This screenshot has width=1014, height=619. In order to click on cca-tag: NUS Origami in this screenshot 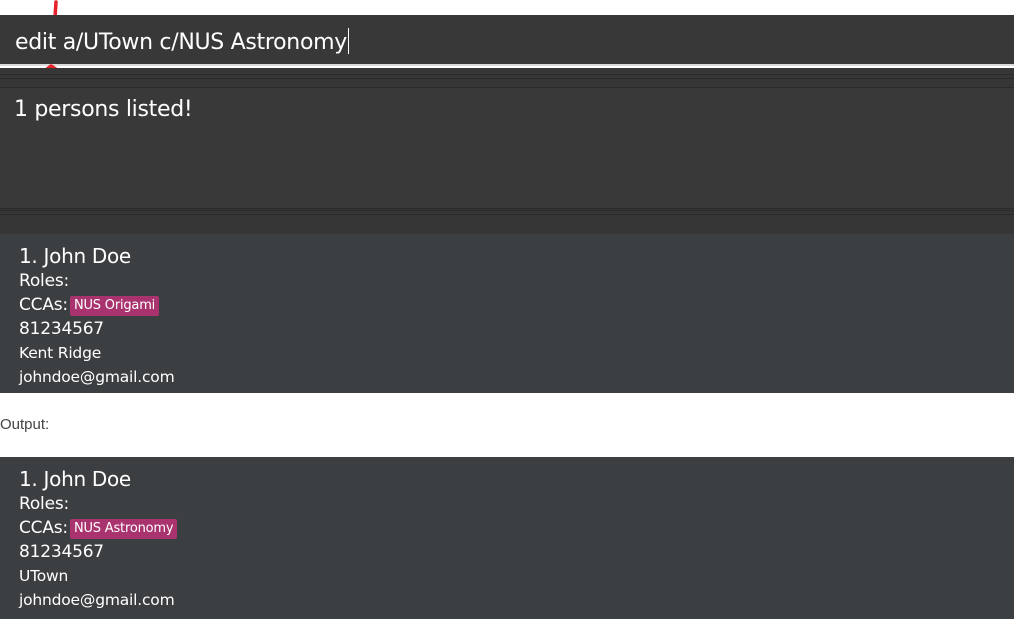, I will do `click(114, 306)`.